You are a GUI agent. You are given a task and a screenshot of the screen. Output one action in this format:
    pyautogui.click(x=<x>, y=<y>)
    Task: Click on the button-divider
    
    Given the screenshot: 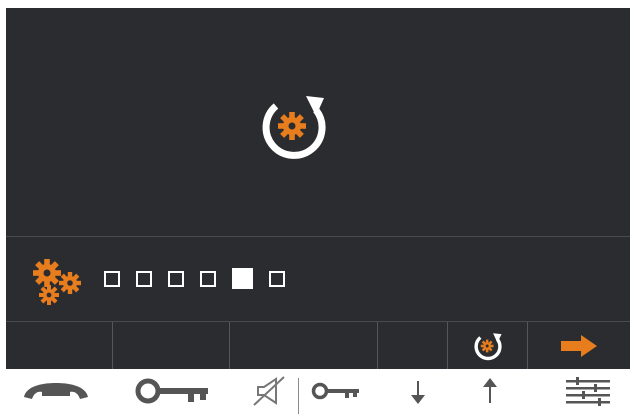 What is the action you would take?
    pyautogui.click(x=298, y=396)
    